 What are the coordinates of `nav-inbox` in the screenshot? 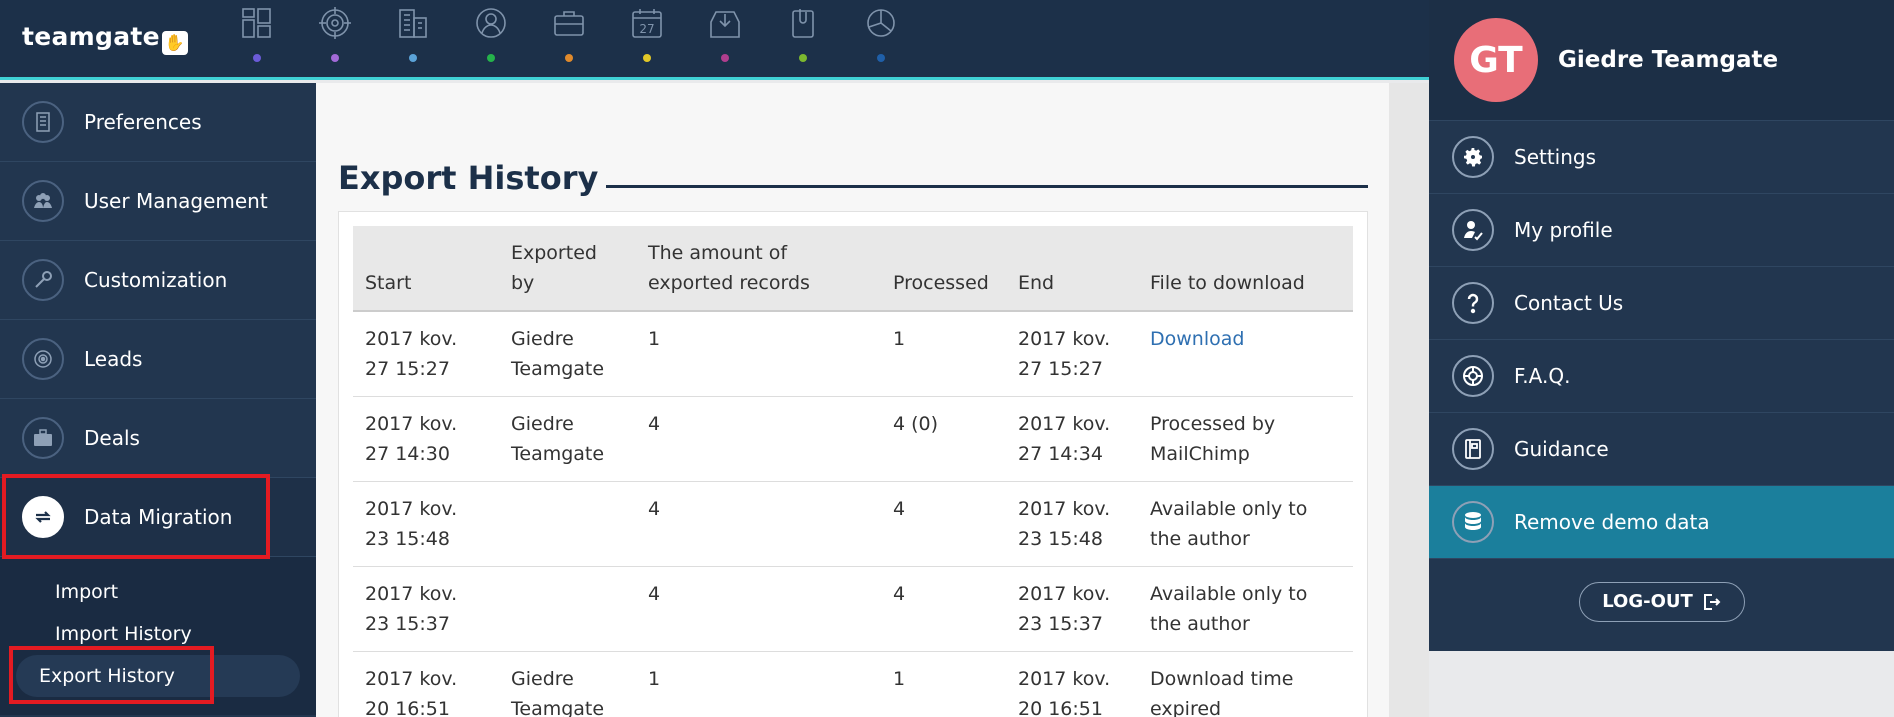 It's located at (725, 36).